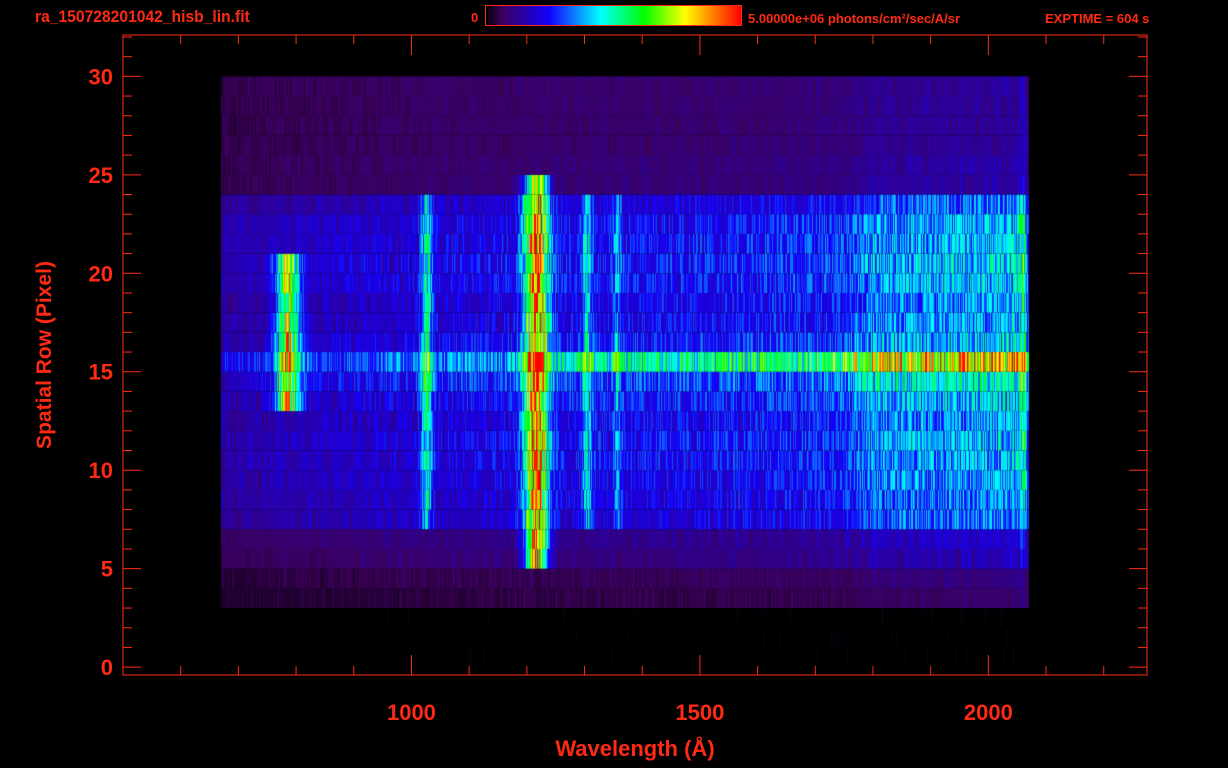 The image size is (1228, 768). I want to click on y-tick-label: 10, so click(101, 470).